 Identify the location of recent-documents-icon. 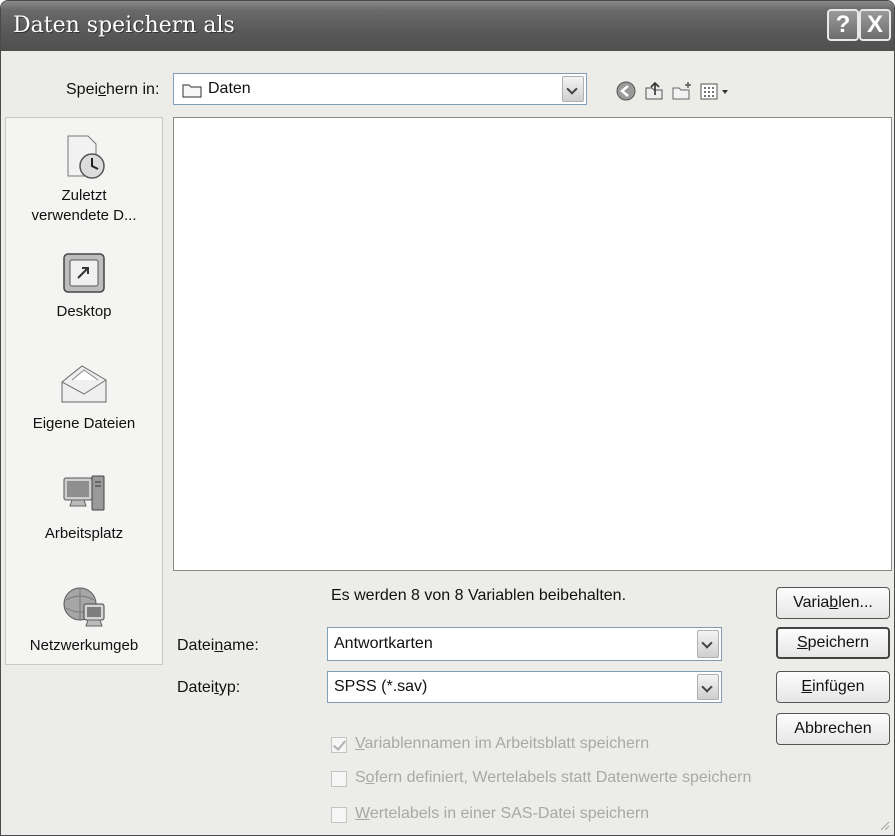
(86, 157).